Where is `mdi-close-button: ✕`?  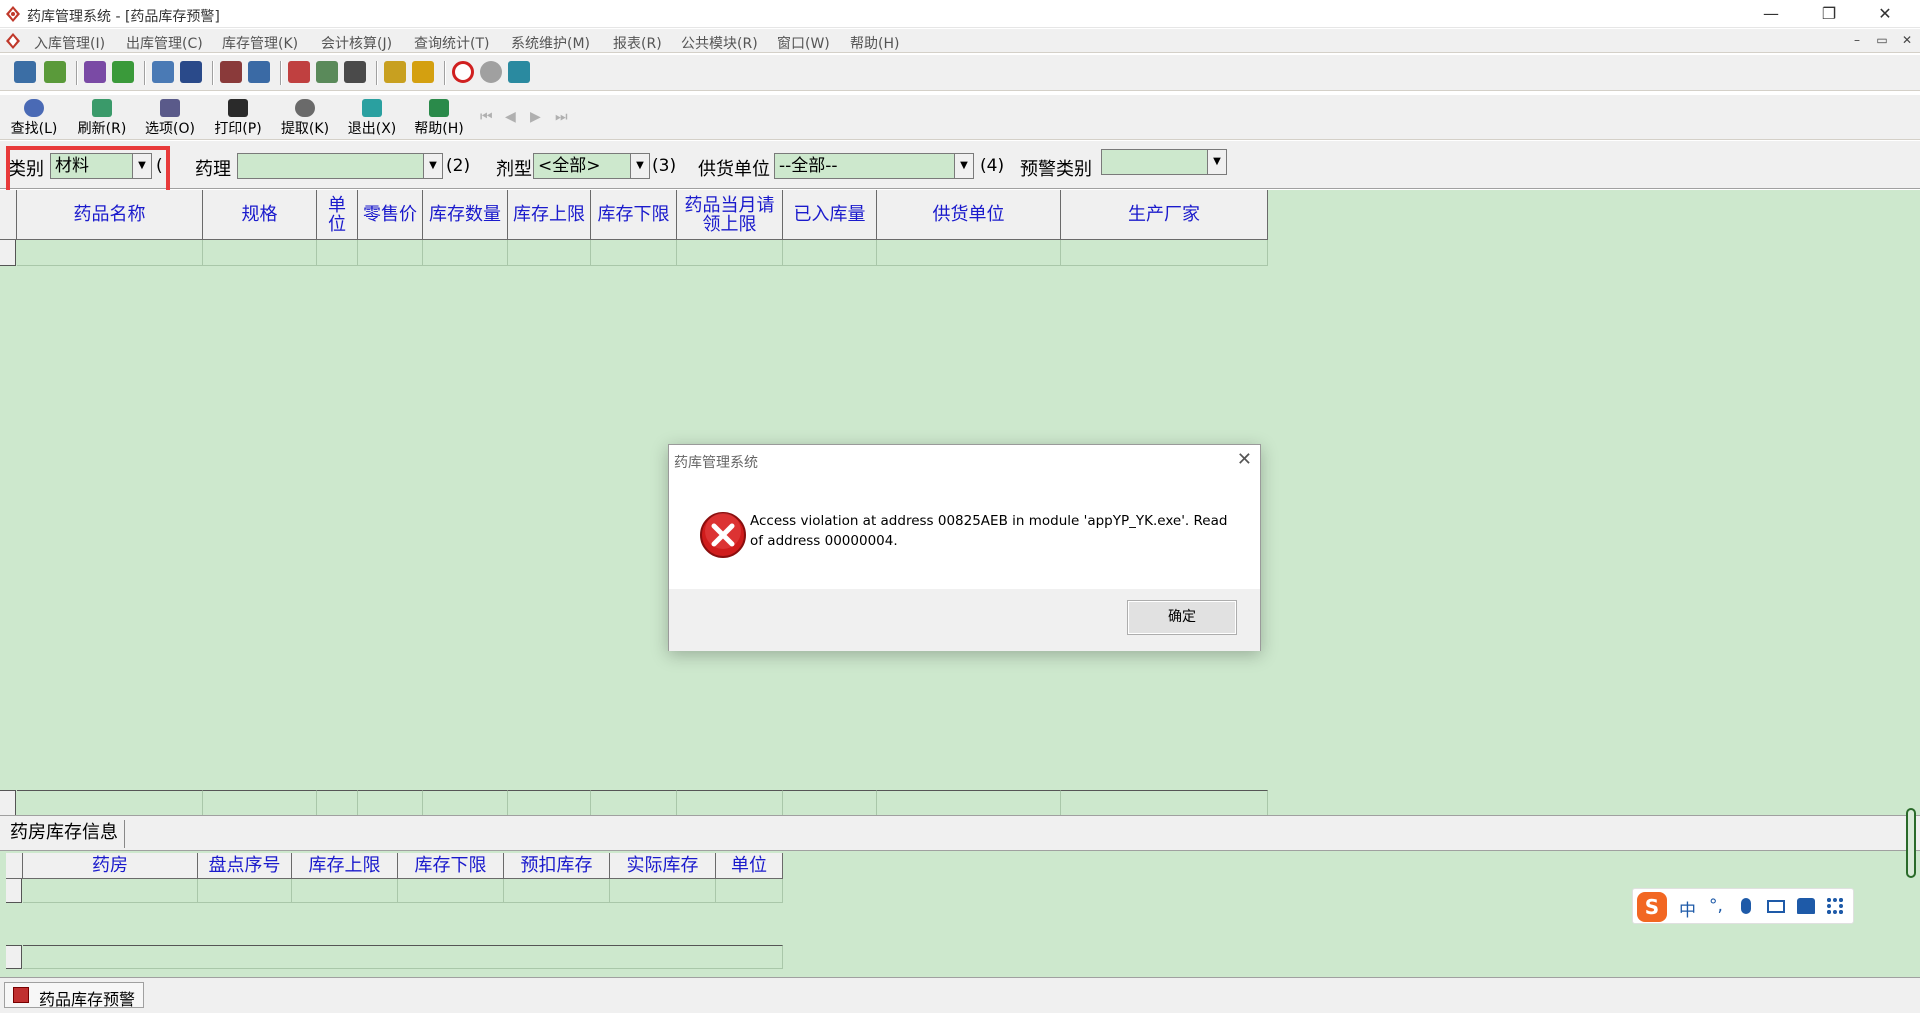
mdi-close-button: ✕ is located at coordinates (1907, 40).